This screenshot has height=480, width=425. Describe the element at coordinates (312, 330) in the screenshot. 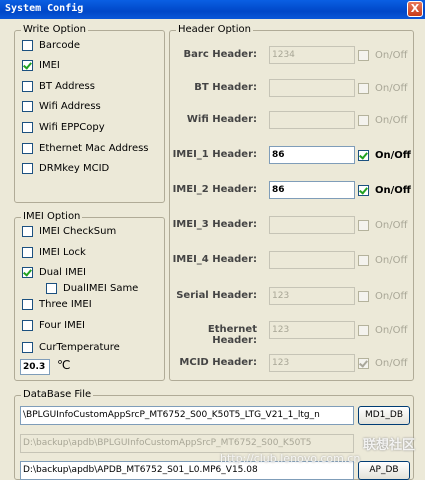

I see `header-input-ethernet: 123` at that location.